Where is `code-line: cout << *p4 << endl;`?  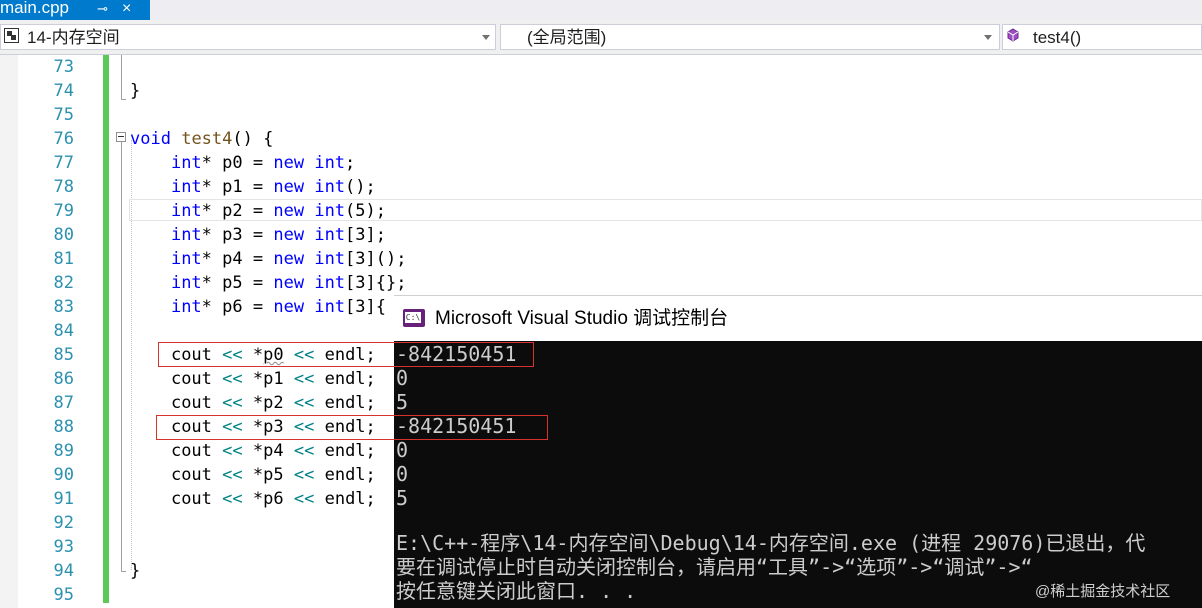 code-line: cout << *p4 << endl; is located at coordinates (273, 451).